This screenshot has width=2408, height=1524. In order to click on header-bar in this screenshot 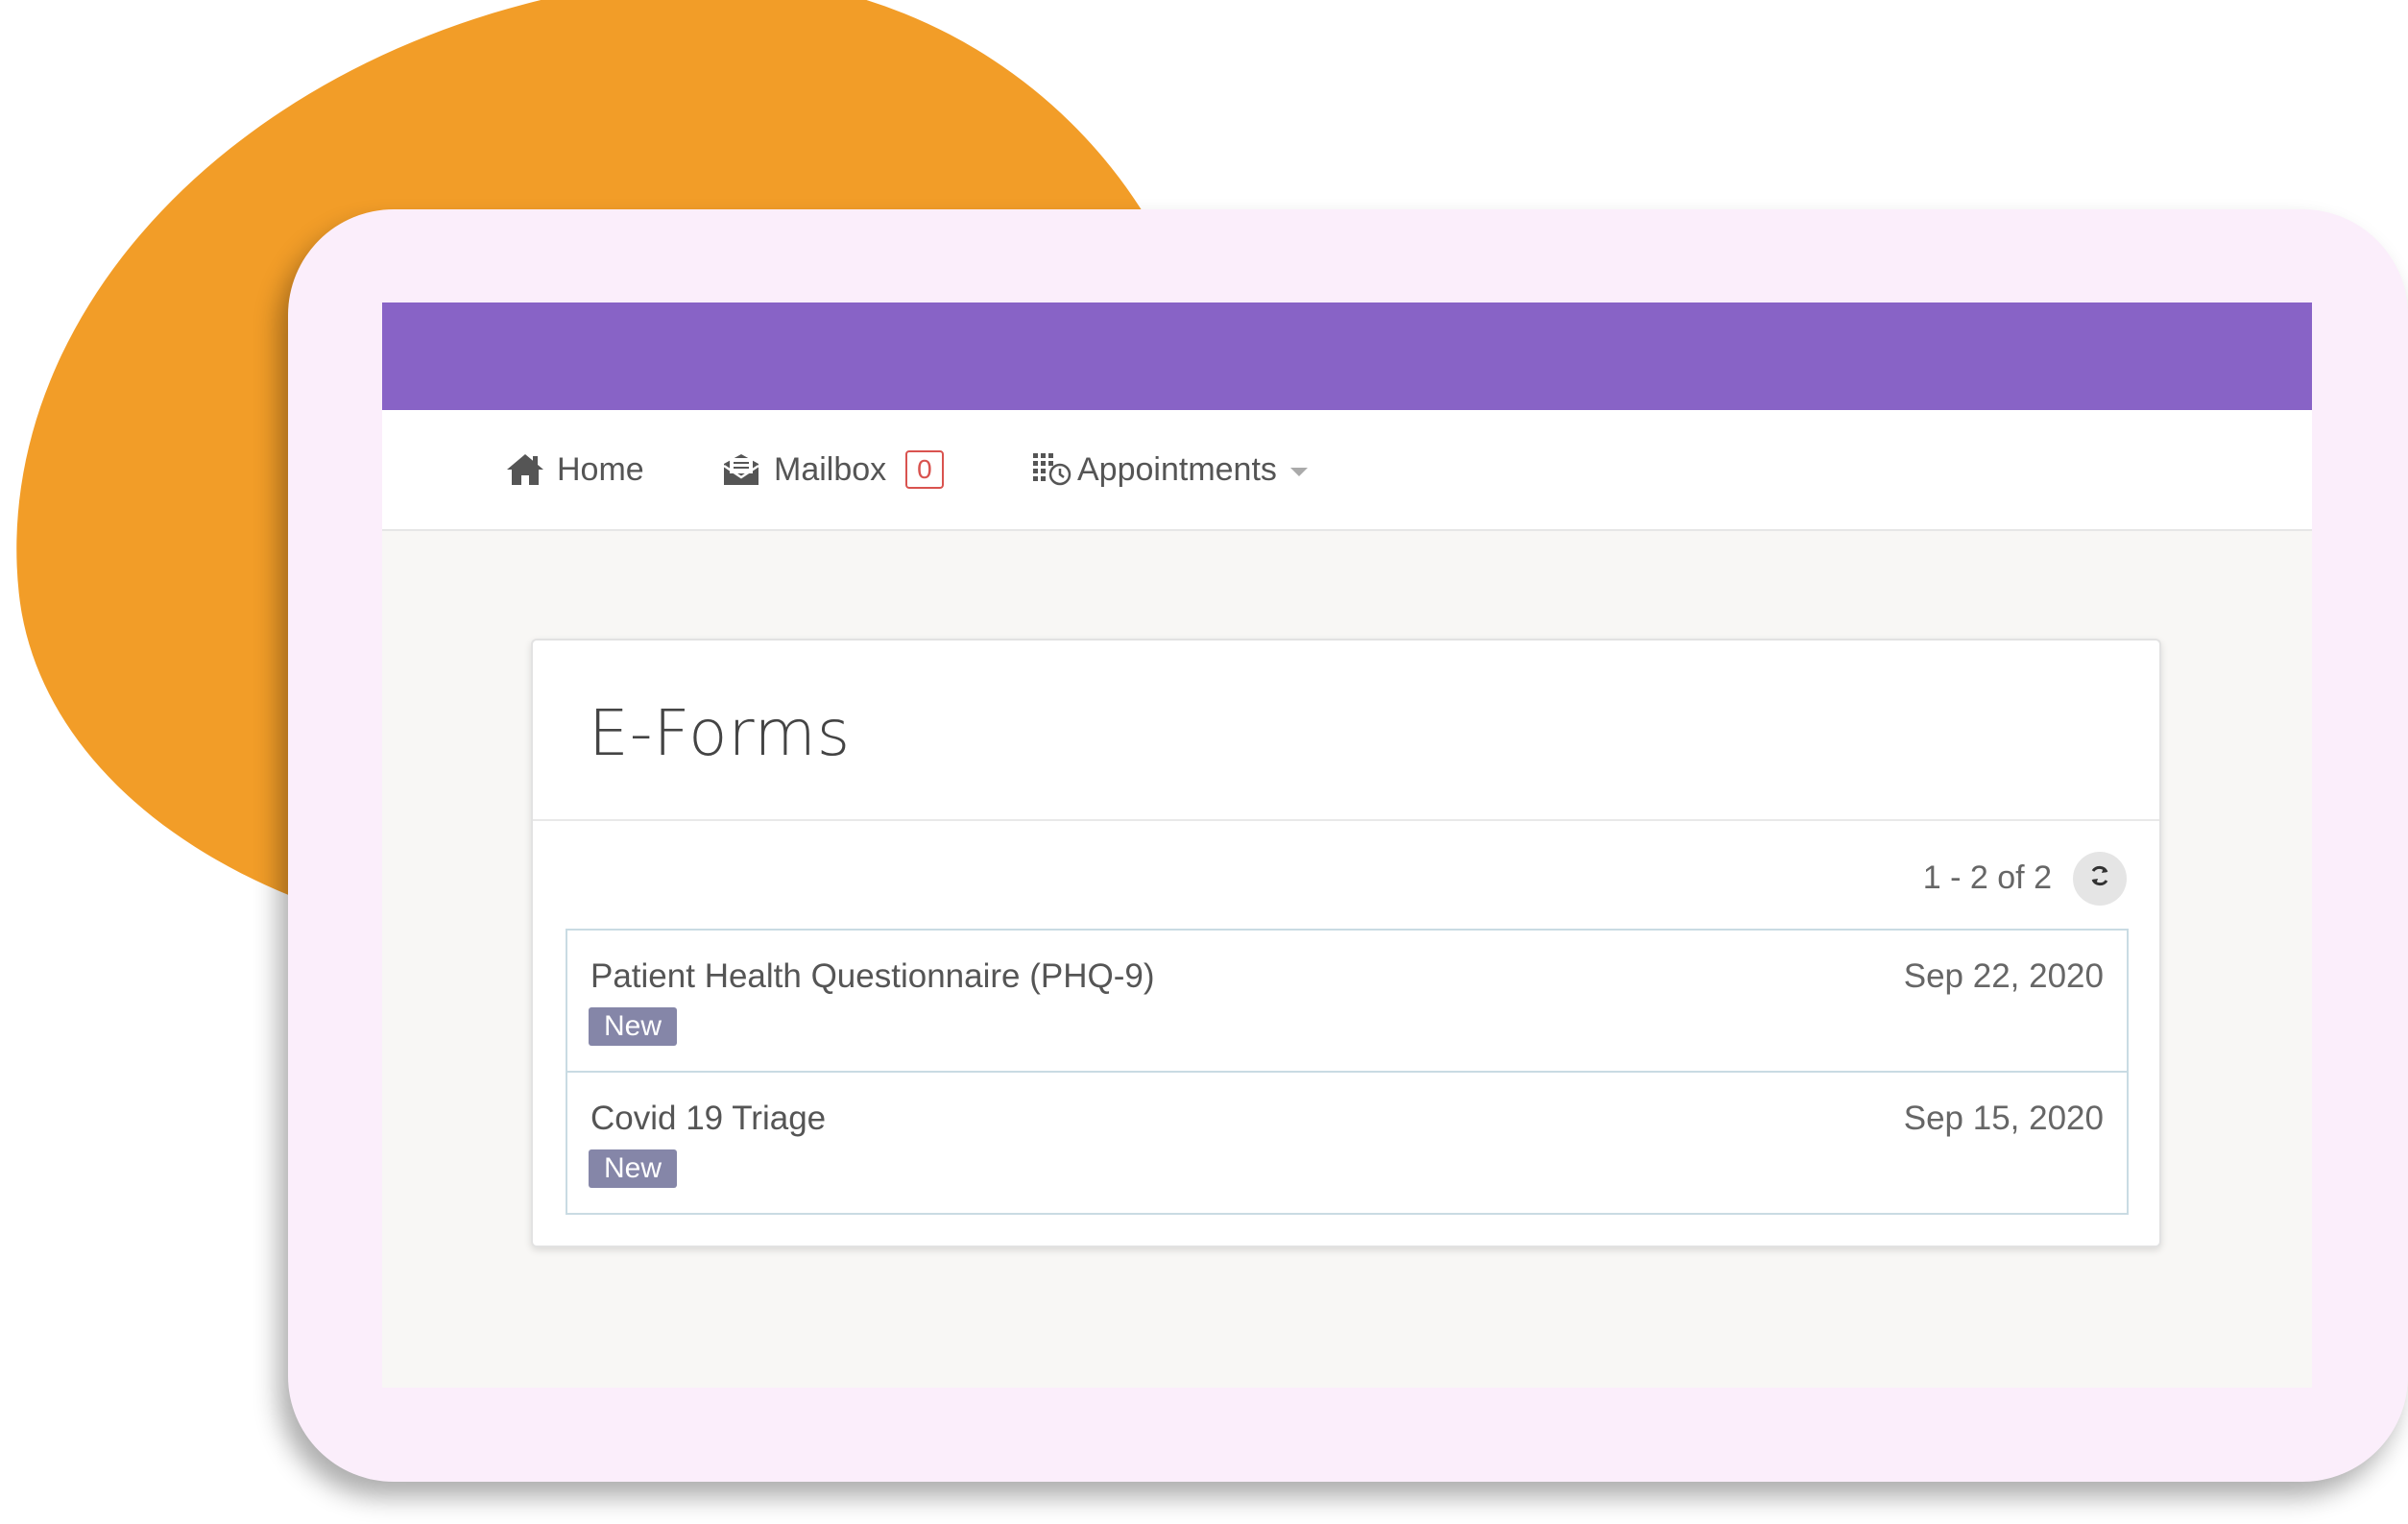, I will do `click(1347, 356)`.